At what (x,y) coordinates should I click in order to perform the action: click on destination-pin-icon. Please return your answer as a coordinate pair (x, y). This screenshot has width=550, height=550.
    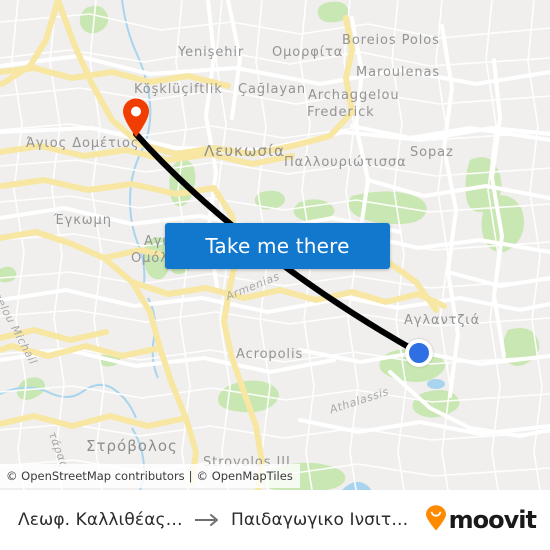
    Looking at the image, I should click on (136, 117).